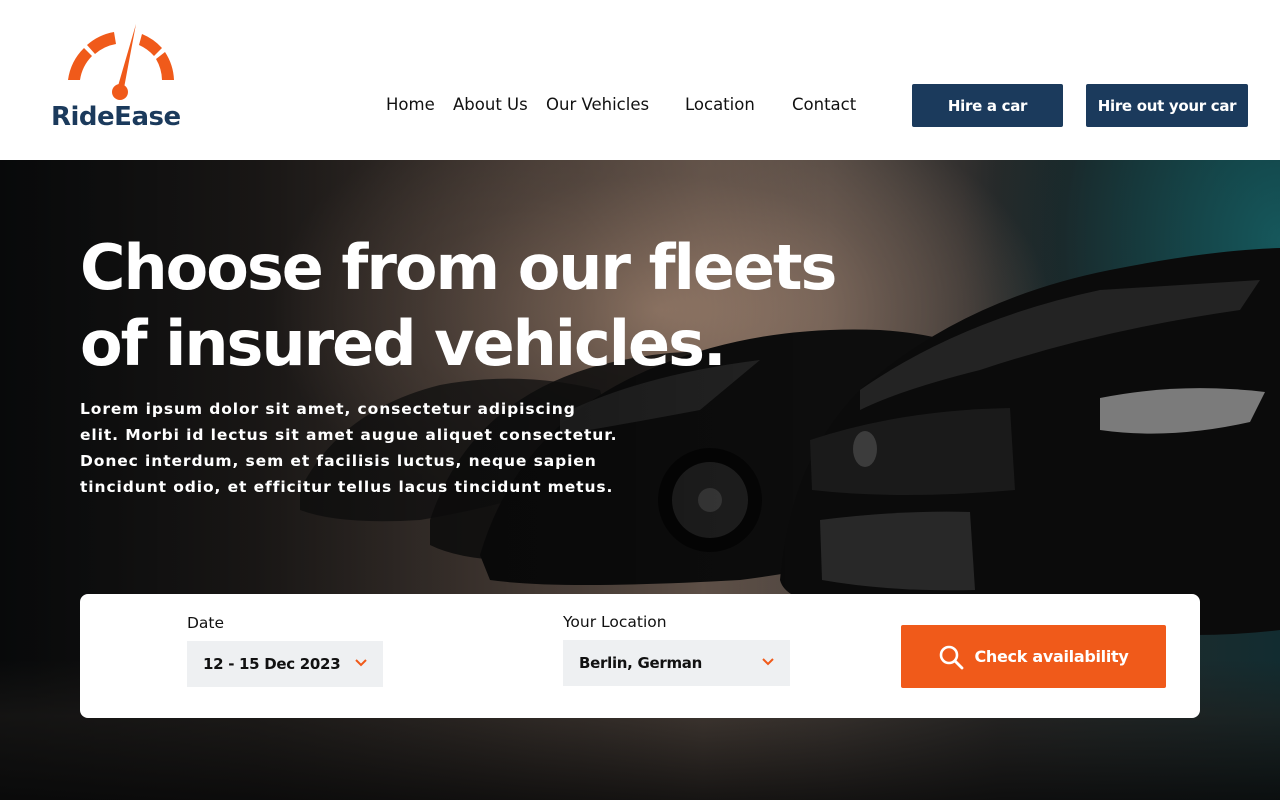 The width and height of the screenshot is (1280, 800). What do you see at coordinates (824, 104) in the screenshot?
I see `nav-contact: Contact` at bounding box center [824, 104].